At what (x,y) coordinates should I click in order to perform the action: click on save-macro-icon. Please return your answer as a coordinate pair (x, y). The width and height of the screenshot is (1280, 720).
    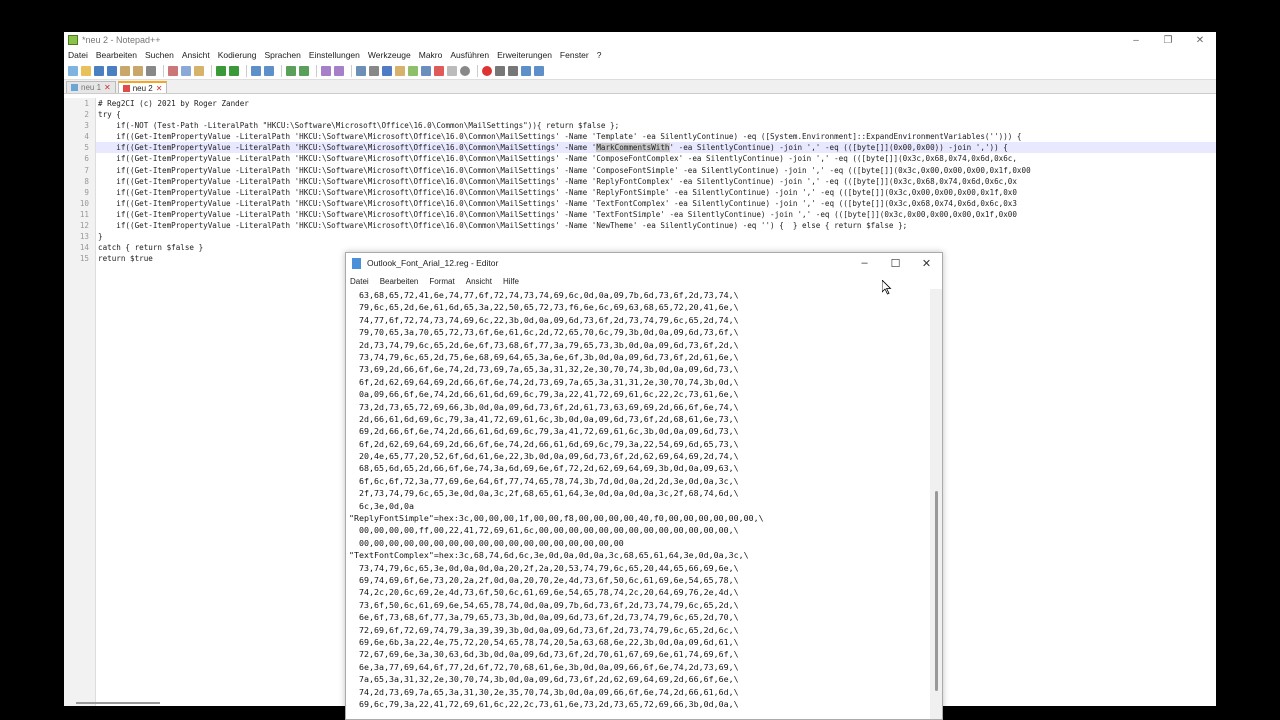
    Looking at the image, I should click on (539, 70).